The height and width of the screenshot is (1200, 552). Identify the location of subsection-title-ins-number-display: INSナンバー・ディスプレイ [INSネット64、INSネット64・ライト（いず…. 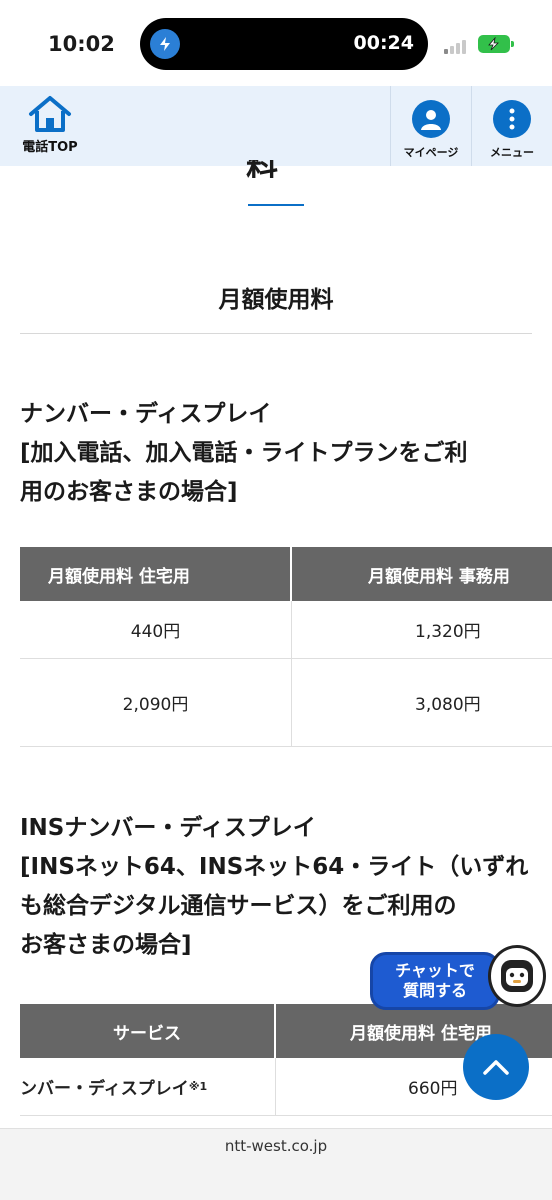
(274, 886).